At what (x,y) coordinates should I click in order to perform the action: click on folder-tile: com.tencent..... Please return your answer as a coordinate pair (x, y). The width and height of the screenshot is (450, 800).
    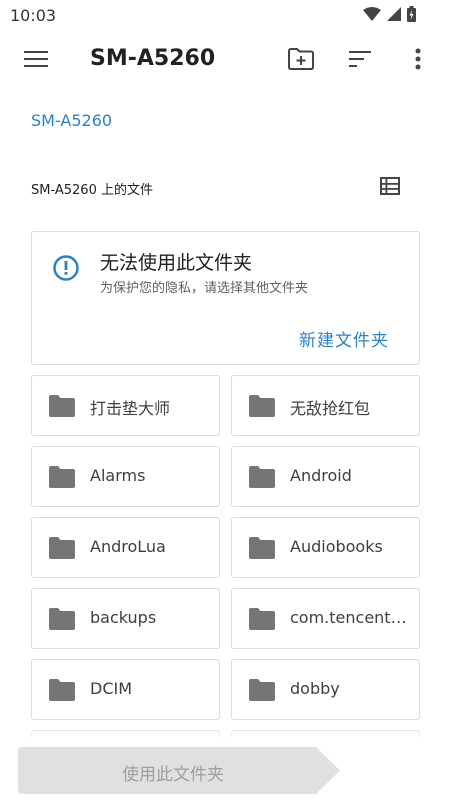
    Looking at the image, I should click on (325, 618).